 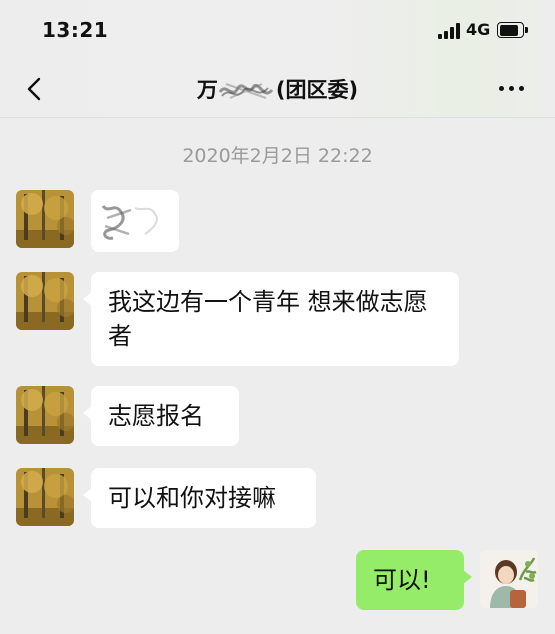 What do you see at coordinates (317, 90) in the screenshot?
I see `title-suffix: (团区委)` at bounding box center [317, 90].